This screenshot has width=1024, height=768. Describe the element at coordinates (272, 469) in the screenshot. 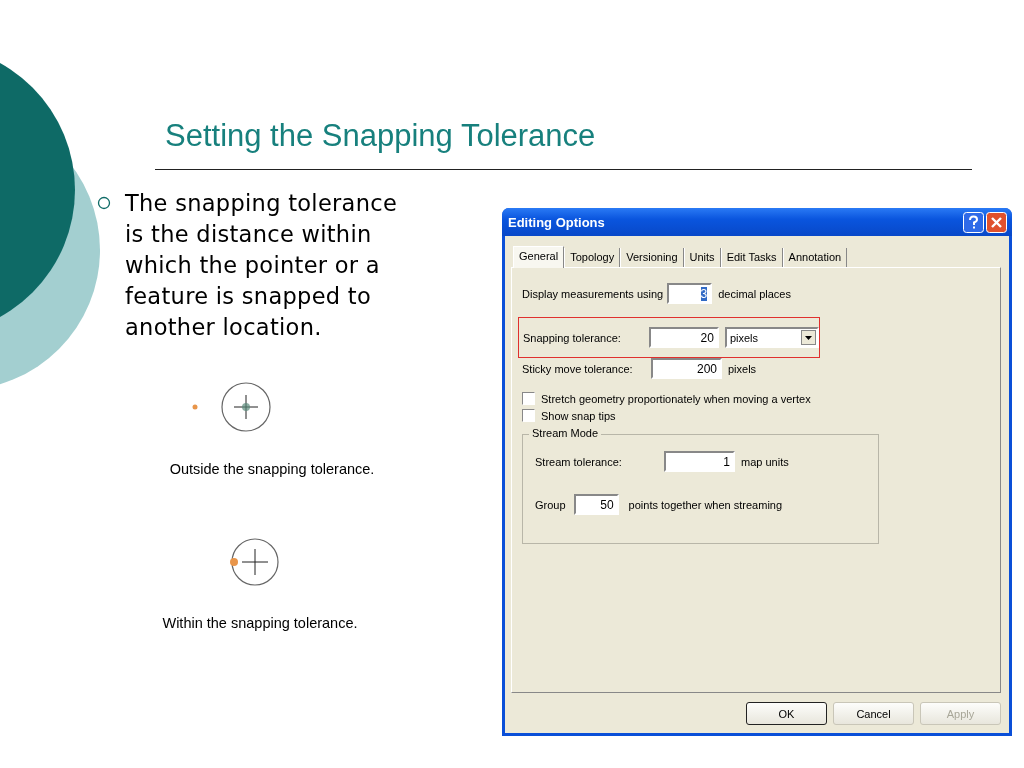

I see `figure-caption: Outside the snapping tolerance.` at that location.